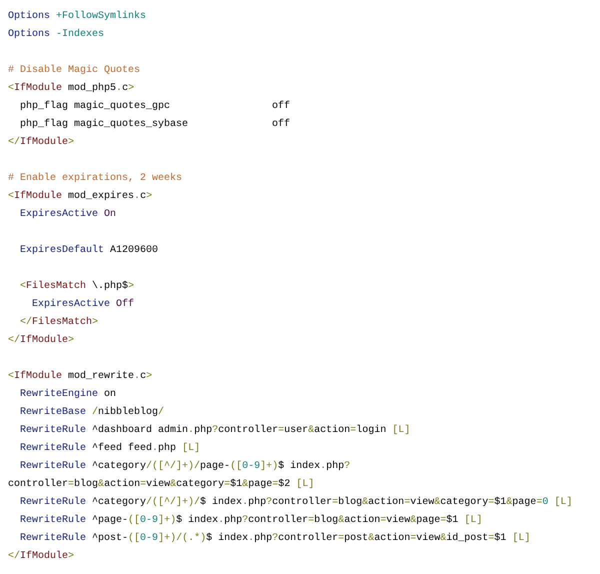  I want to click on code-line: # Disable Magic Quotes, so click(74, 71).